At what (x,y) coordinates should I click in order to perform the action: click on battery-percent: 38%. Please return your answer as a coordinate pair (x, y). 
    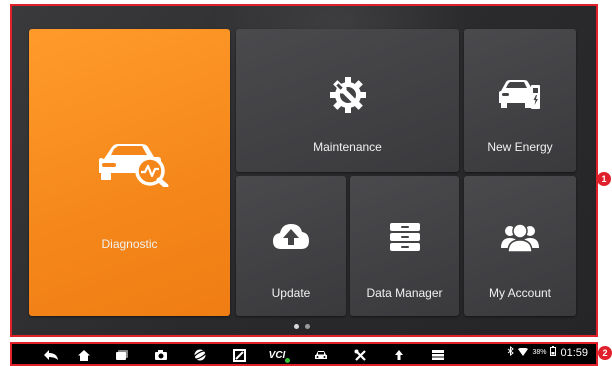
    Looking at the image, I should click on (539, 352).